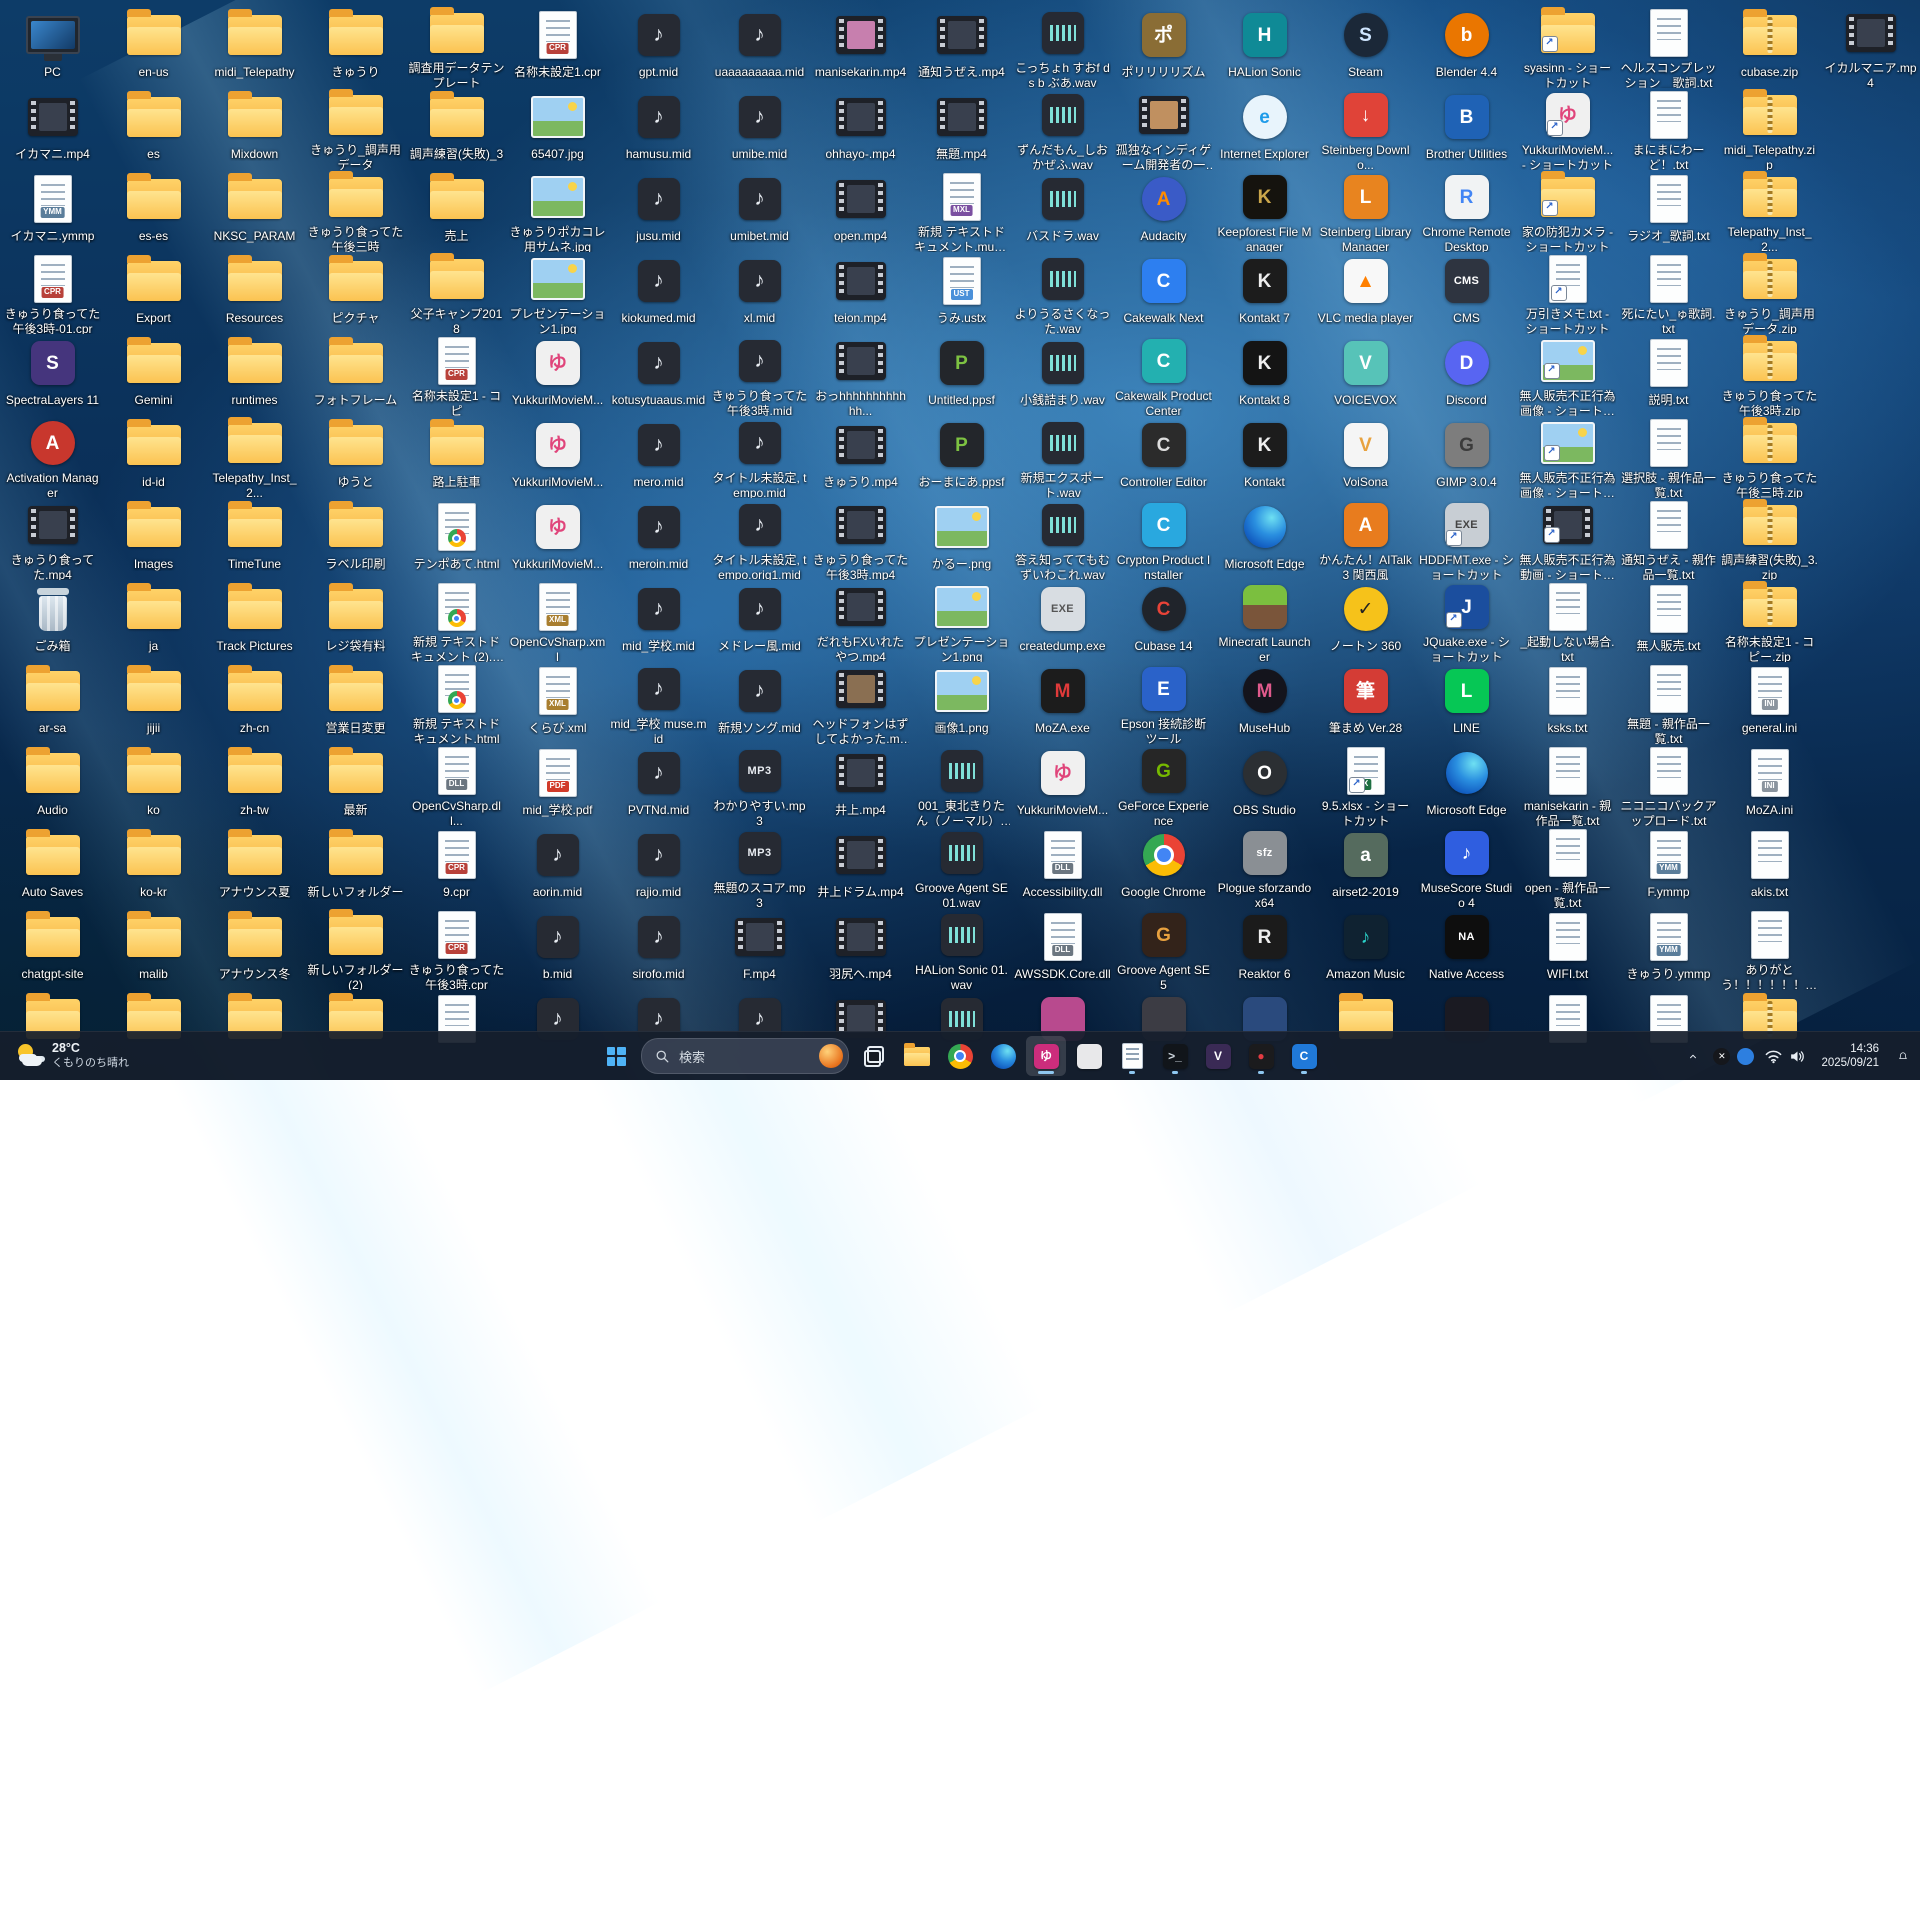 Image resolution: width=1920 pixels, height=1915 pixels. What do you see at coordinates (1903, 1056) in the screenshot?
I see `notification-bell-icon` at bounding box center [1903, 1056].